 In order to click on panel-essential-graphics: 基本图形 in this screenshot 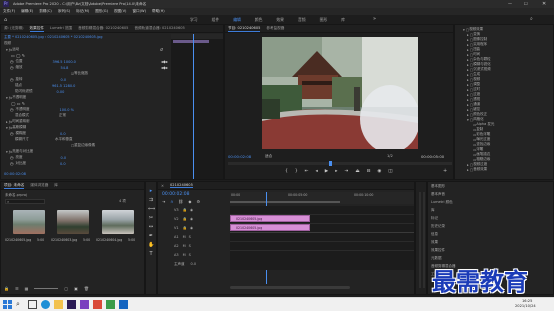, I will do `click(438, 186)`.